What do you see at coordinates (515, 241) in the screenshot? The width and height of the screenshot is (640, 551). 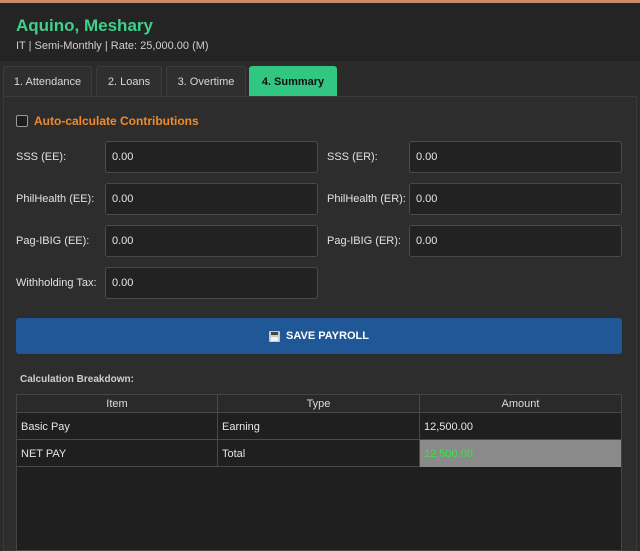 I see `pagibig-er-input: 0.00` at bounding box center [515, 241].